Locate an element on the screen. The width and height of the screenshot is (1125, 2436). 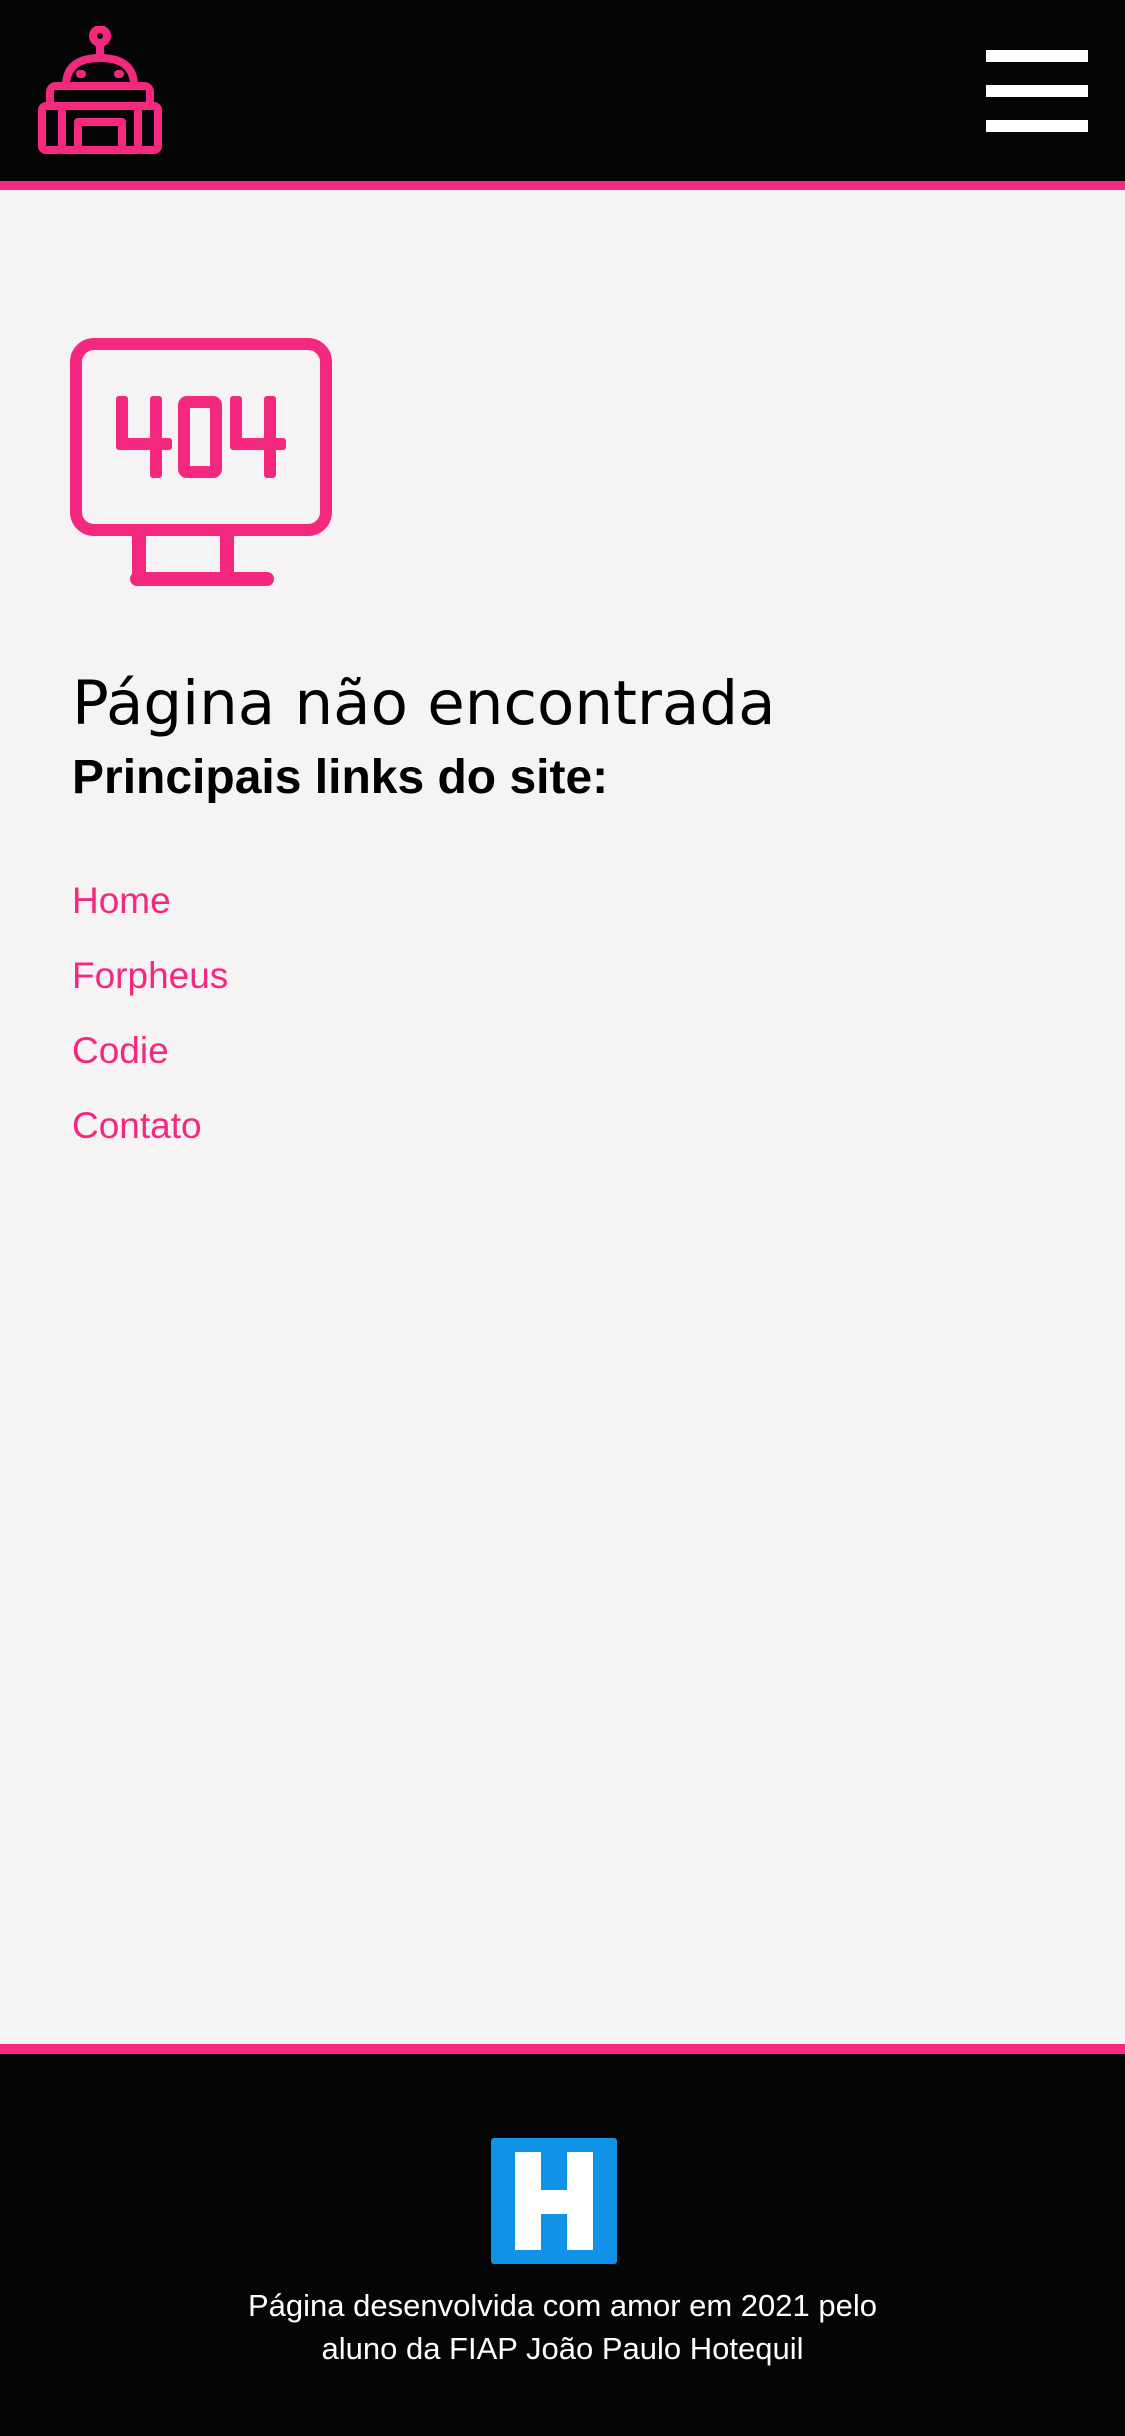
robot-logo-link is located at coordinates (100, 90).